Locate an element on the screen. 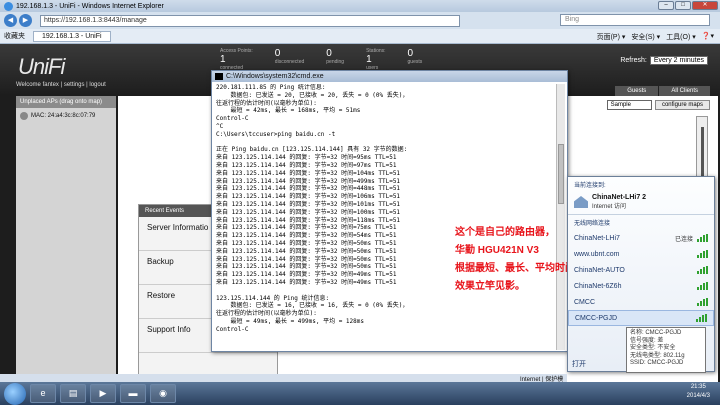 The width and height of the screenshot is (720, 405). wireless-network-item: ChinaNet-LHi7 已连接 is located at coordinates (641, 238).